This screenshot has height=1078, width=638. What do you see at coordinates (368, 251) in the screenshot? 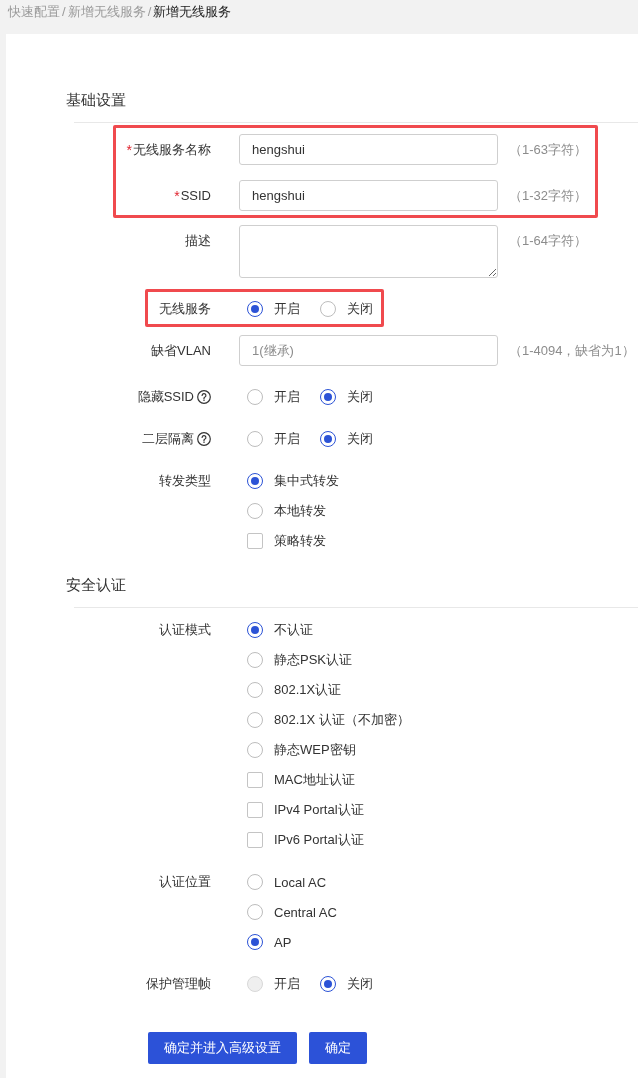
I see `description-field` at bounding box center [368, 251].